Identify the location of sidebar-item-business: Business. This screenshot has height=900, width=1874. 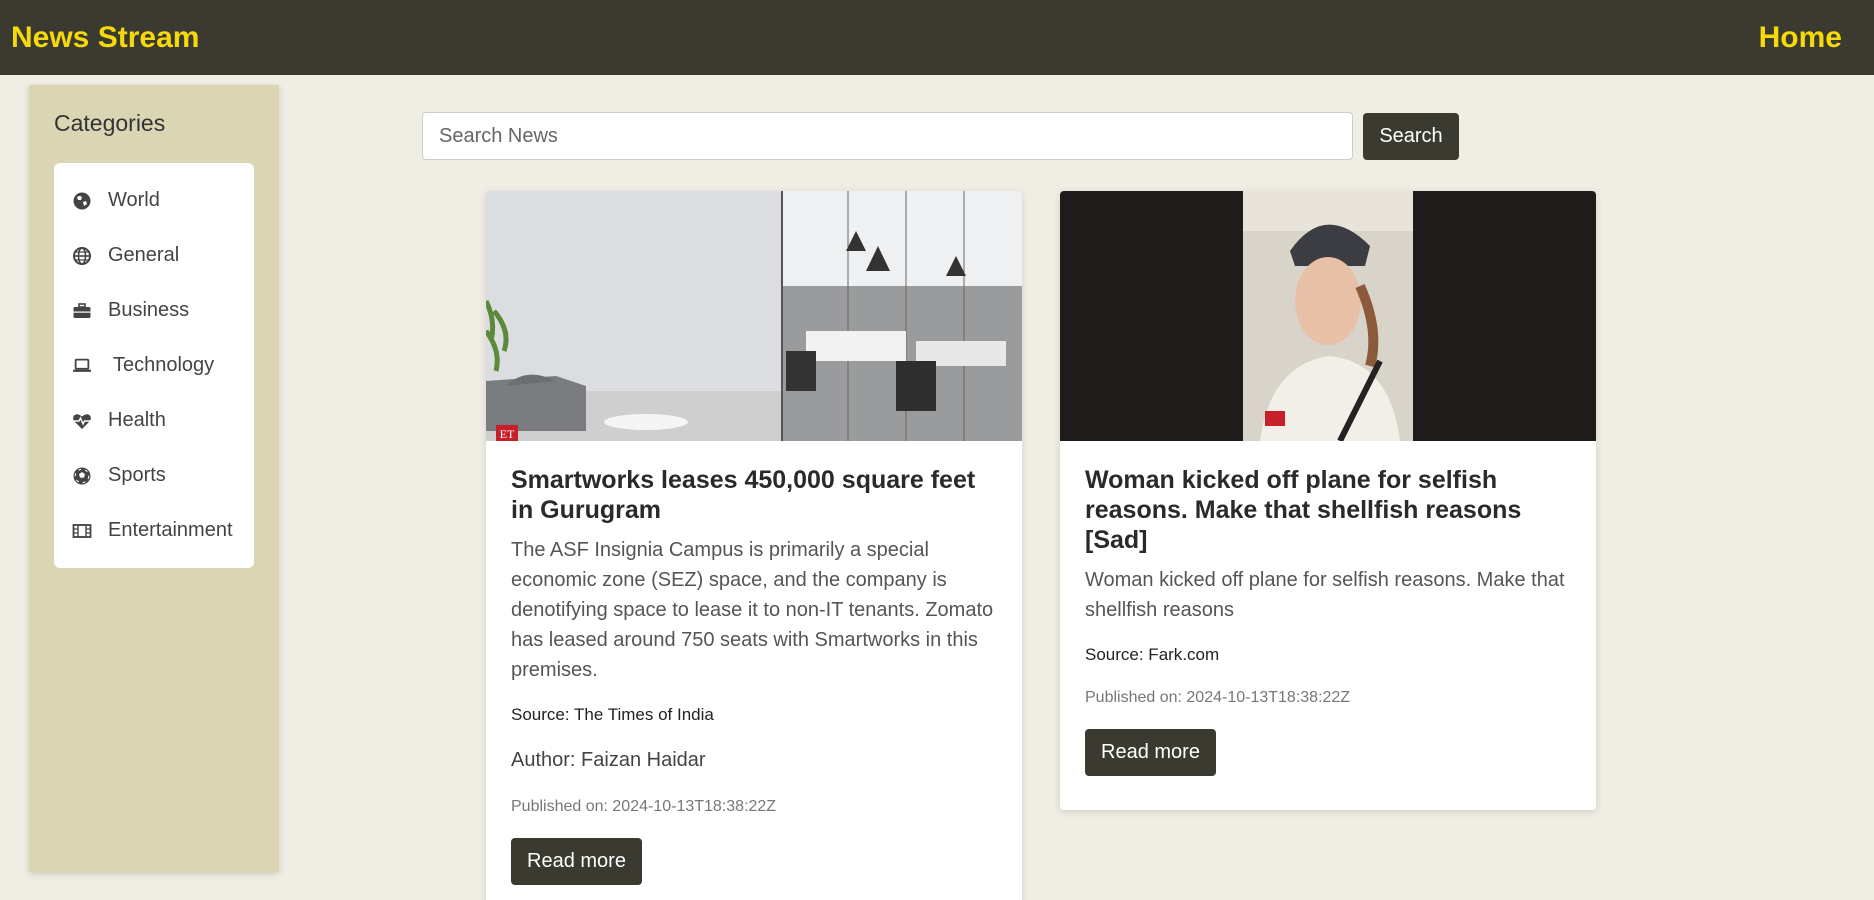
(154, 310).